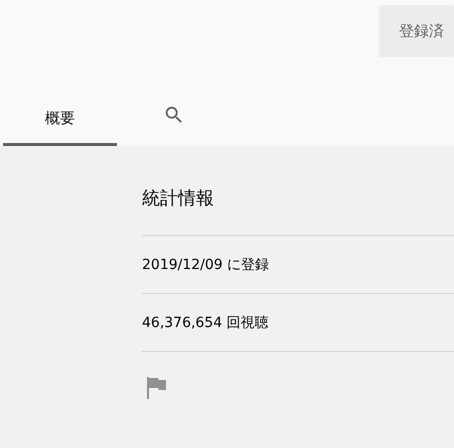  What do you see at coordinates (416, 31) in the screenshot?
I see `subscribe-button: 登録済` at bounding box center [416, 31].